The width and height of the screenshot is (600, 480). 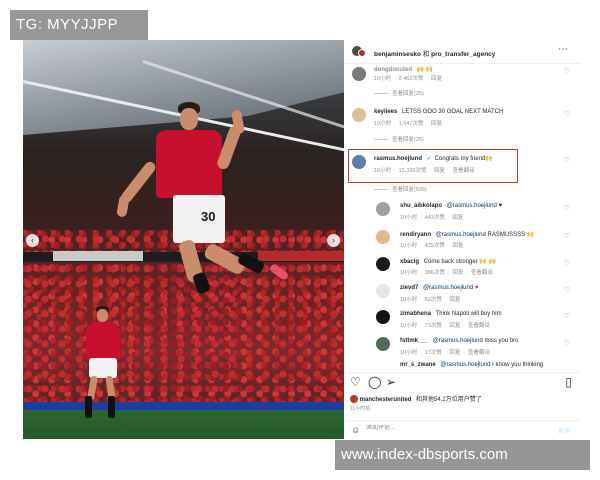 What do you see at coordinates (79, 25) in the screenshot?
I see `tg-banner: TG: MYYJJPP` at bounding box center [79, 25].